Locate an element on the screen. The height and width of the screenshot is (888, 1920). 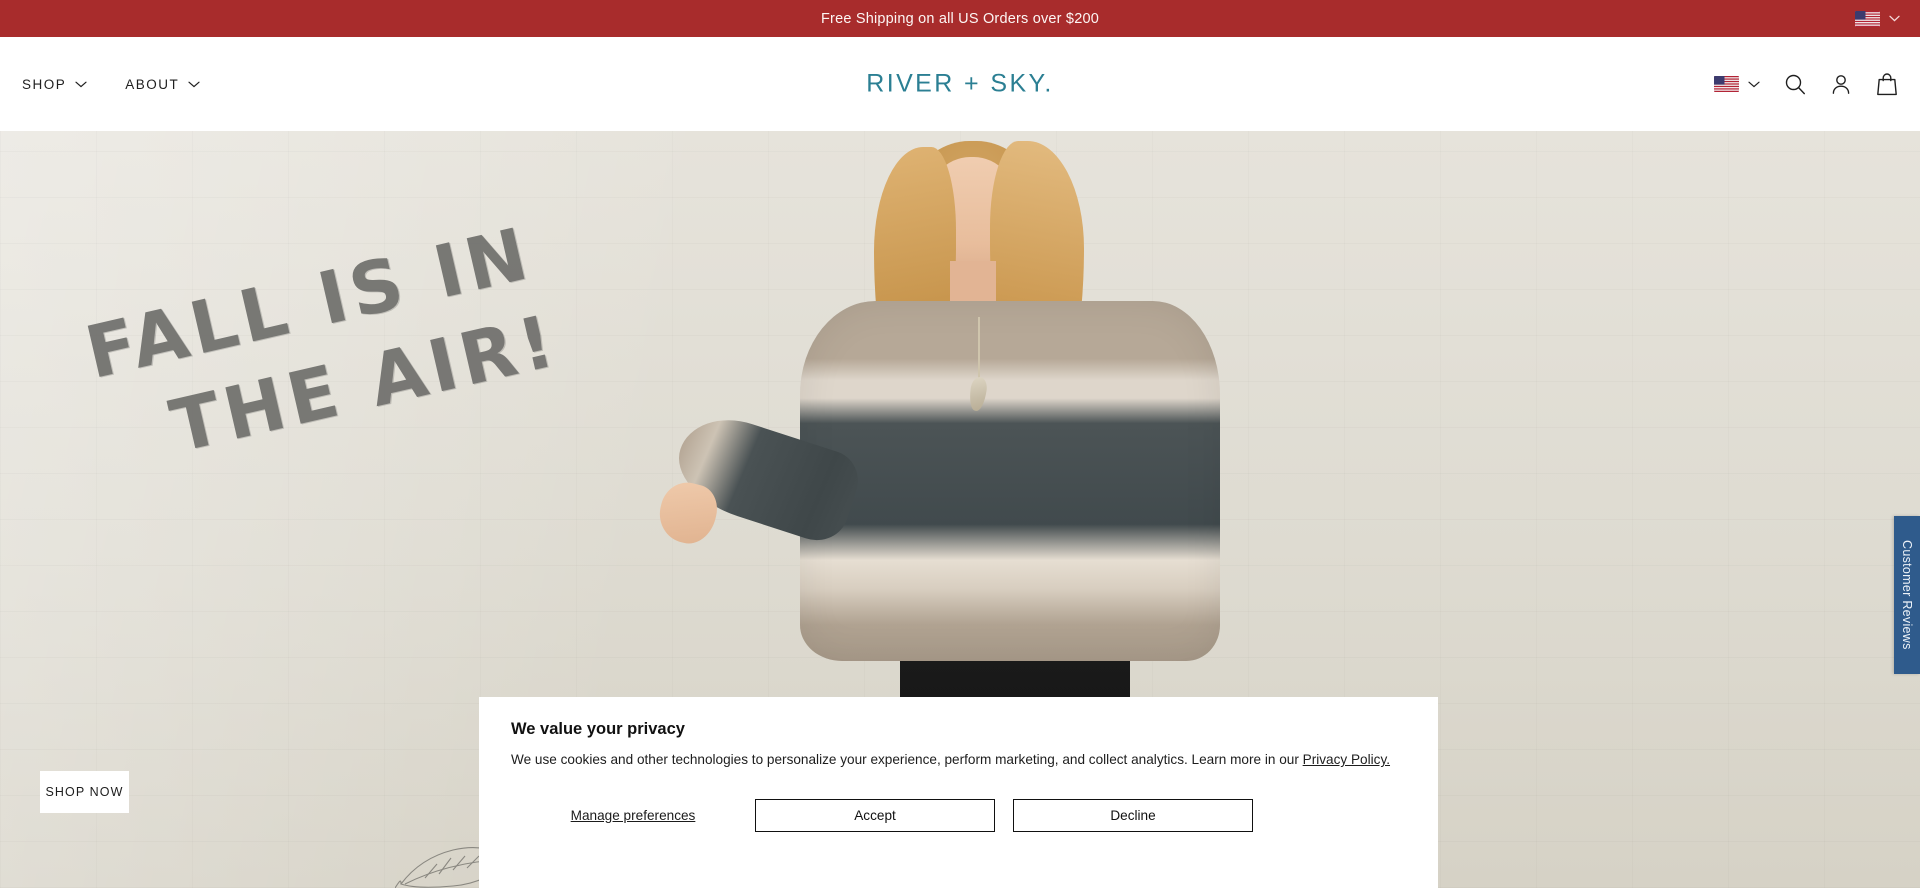
model-tie-dye-top is located at coordinates (1010, 481).